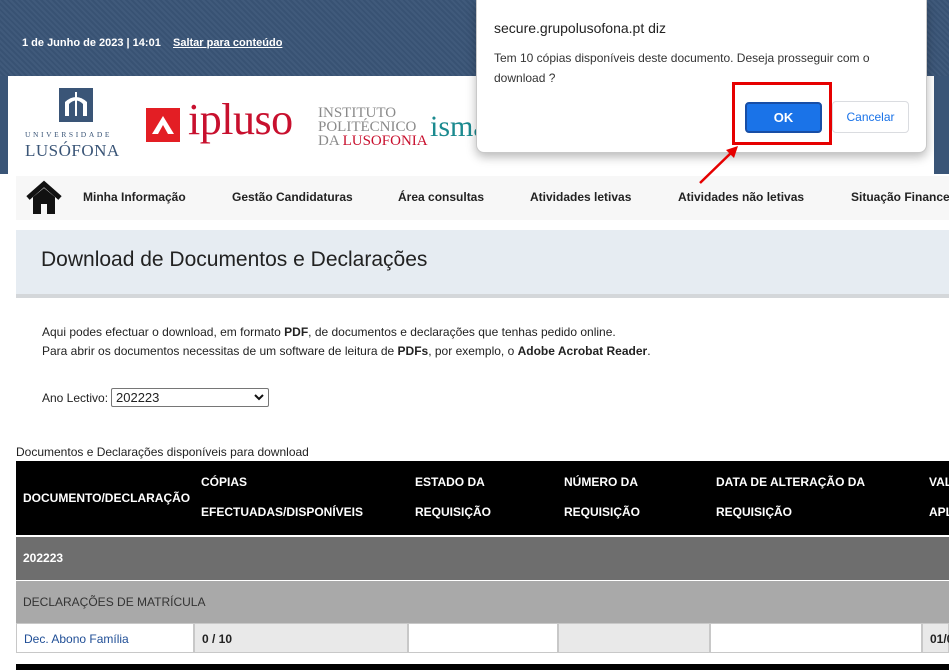 This screenshot has height=670, width=949. What do you see at coordinates (72, 150) in the screenshot?
I see `logo-lusofona-text: LUSÓFONA` at bounding box center [72, 150].